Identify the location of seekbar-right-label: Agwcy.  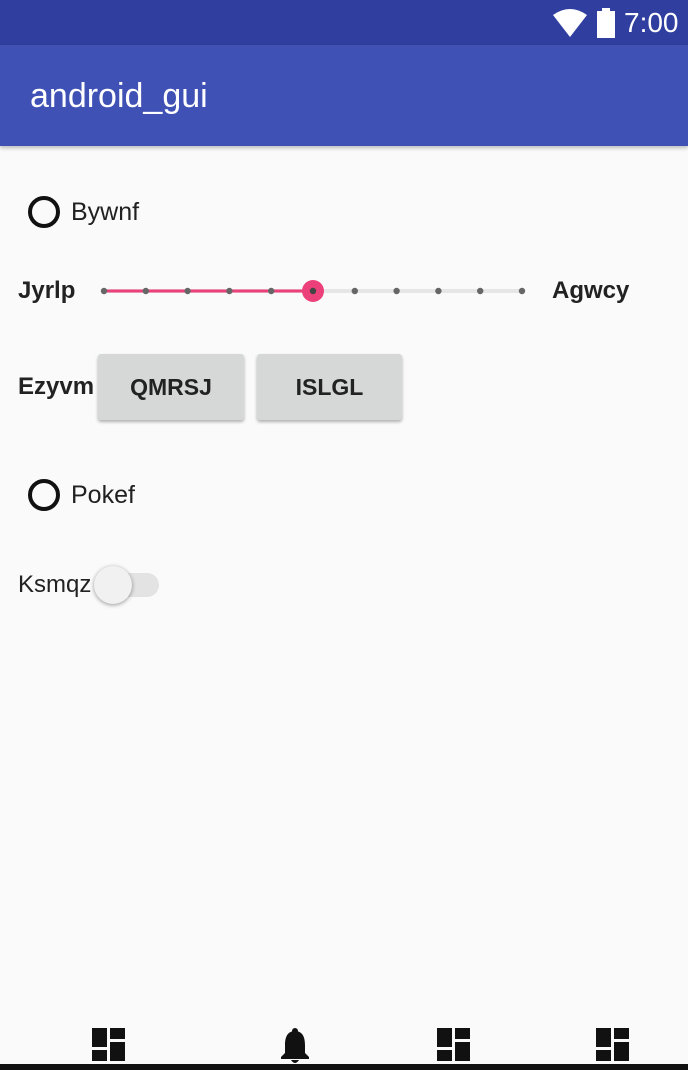
(591, 290).